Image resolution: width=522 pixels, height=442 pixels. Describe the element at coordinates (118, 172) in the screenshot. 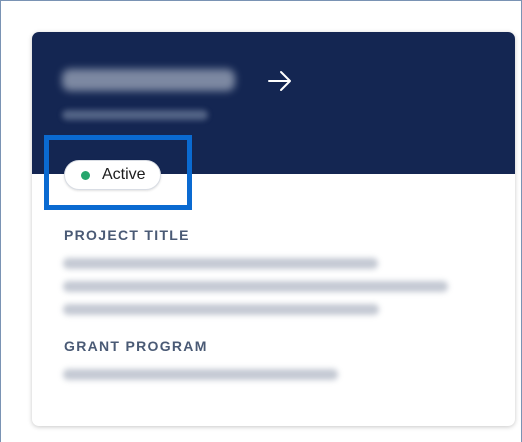

I see `highlight-box` at that location.